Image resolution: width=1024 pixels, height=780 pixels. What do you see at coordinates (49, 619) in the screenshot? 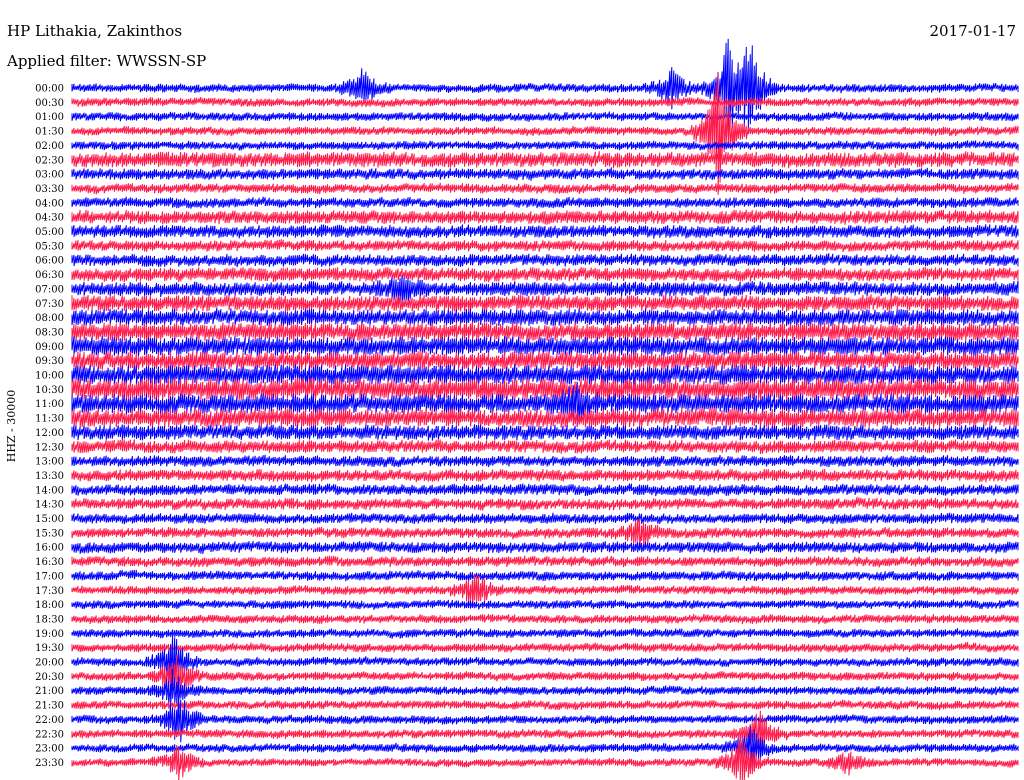
I see `time-label-1830: 18:30` at bounding box center [49, 619].